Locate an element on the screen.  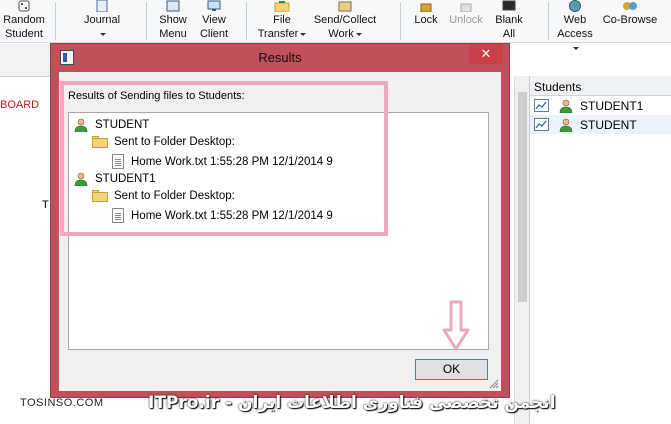
ok-button: OK is located at coordinates (451, 369).